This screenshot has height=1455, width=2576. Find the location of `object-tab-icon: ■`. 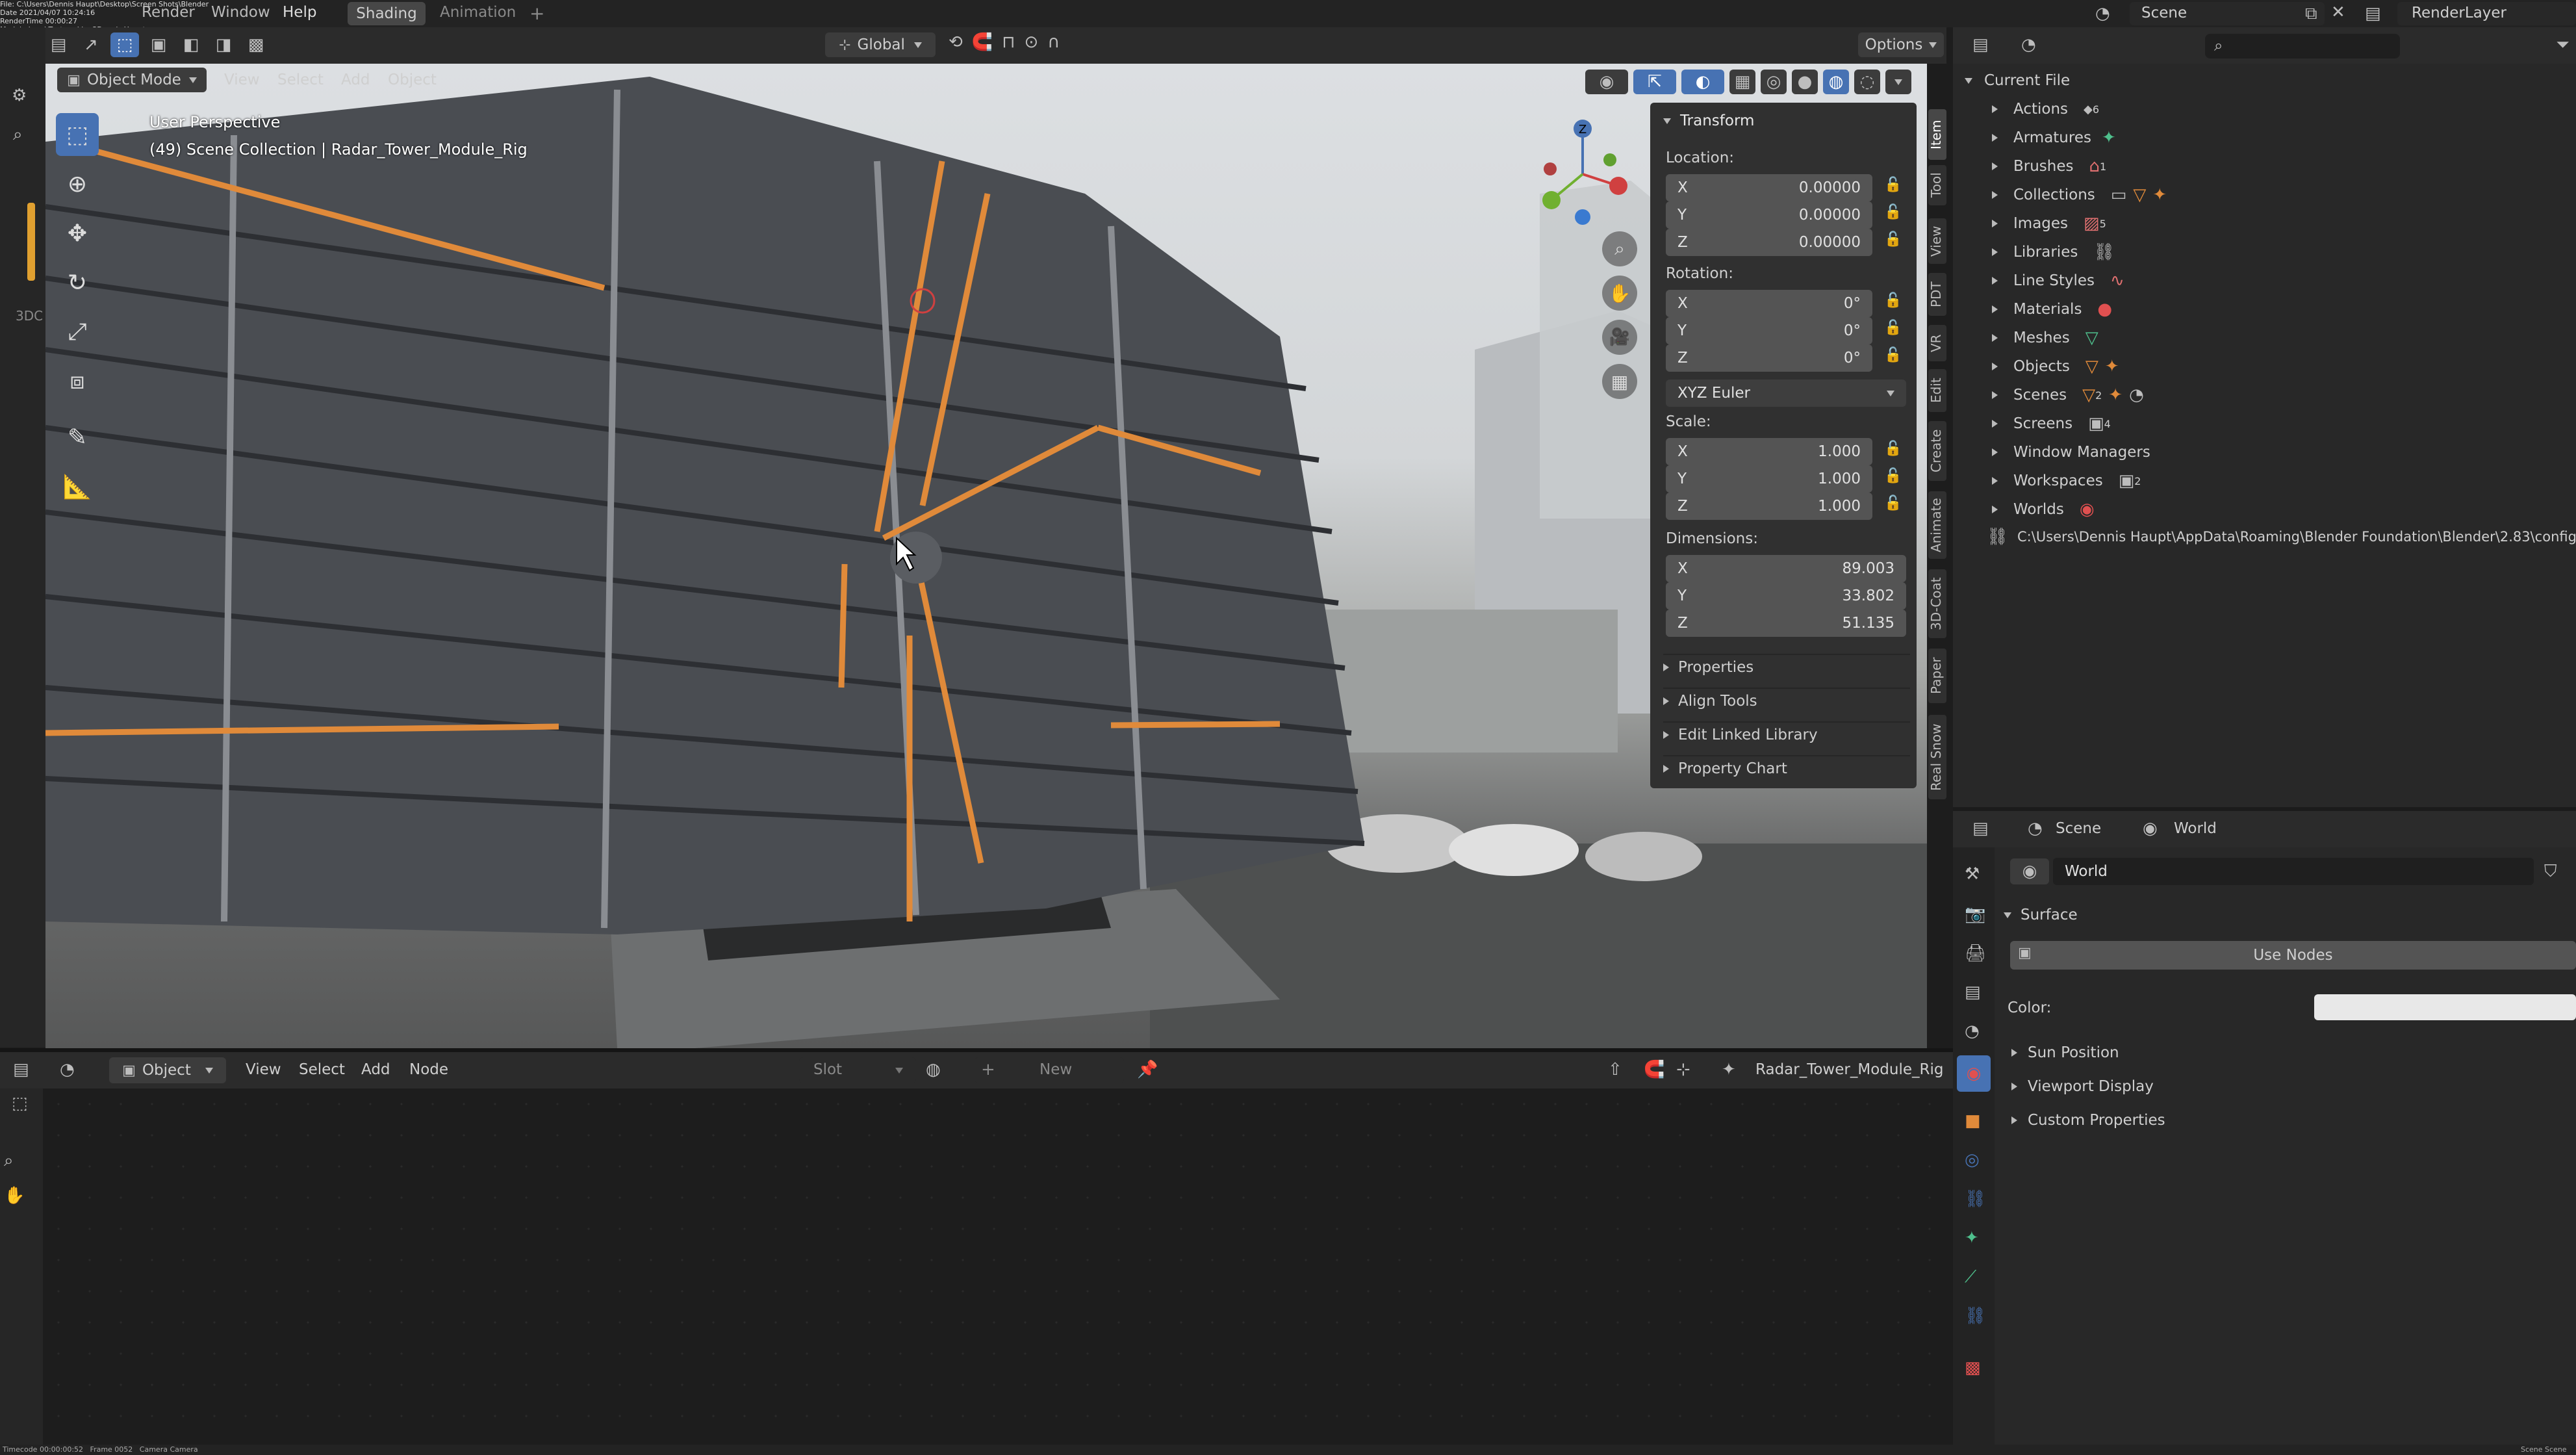

object-tab-icon: ■ is located at coordinates (1973, 1121).